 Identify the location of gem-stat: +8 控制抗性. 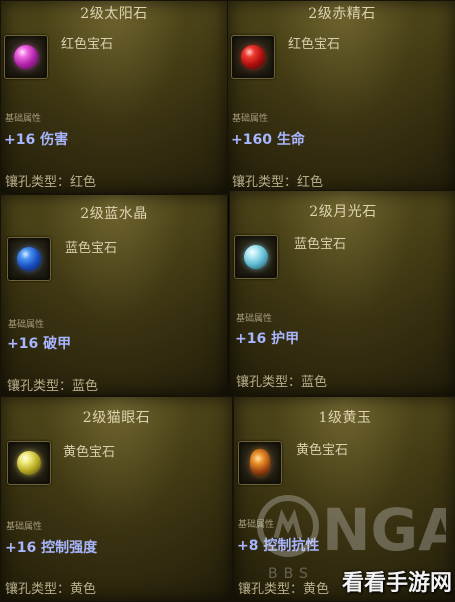
(278, 546).